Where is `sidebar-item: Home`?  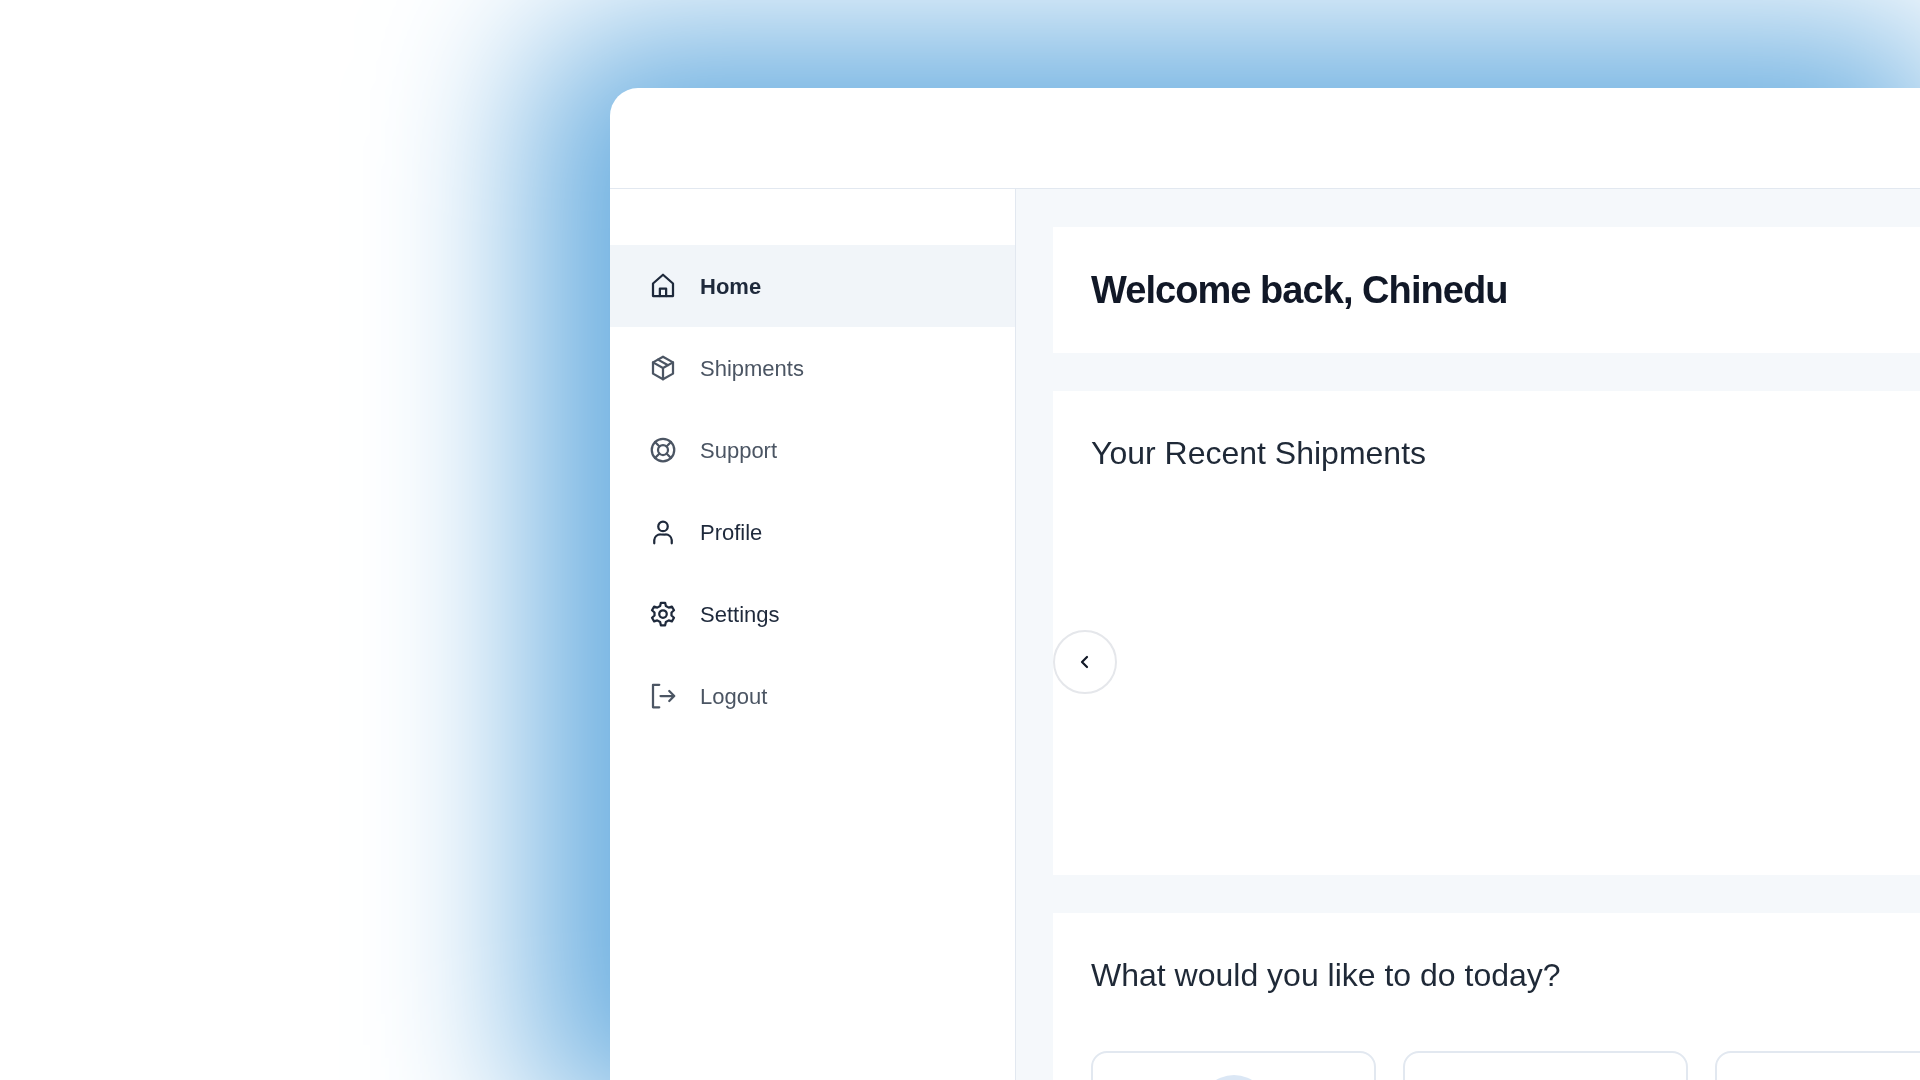
sidebar-item: Home is located at coordinates (812, 286).